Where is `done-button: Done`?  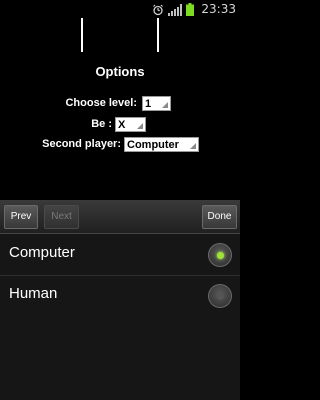
done-button: Done is located at coordinates (219, 217).